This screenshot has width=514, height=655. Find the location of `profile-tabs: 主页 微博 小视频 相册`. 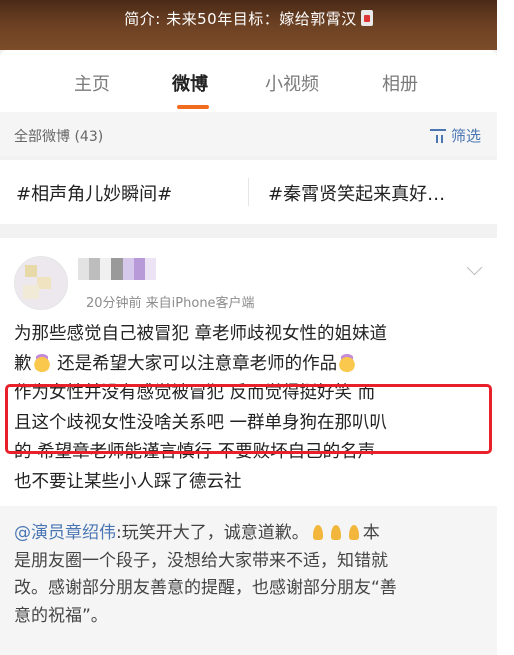

profile-tabs: 主页 微博 小视频 相册 is located at coordinates (248, 81).